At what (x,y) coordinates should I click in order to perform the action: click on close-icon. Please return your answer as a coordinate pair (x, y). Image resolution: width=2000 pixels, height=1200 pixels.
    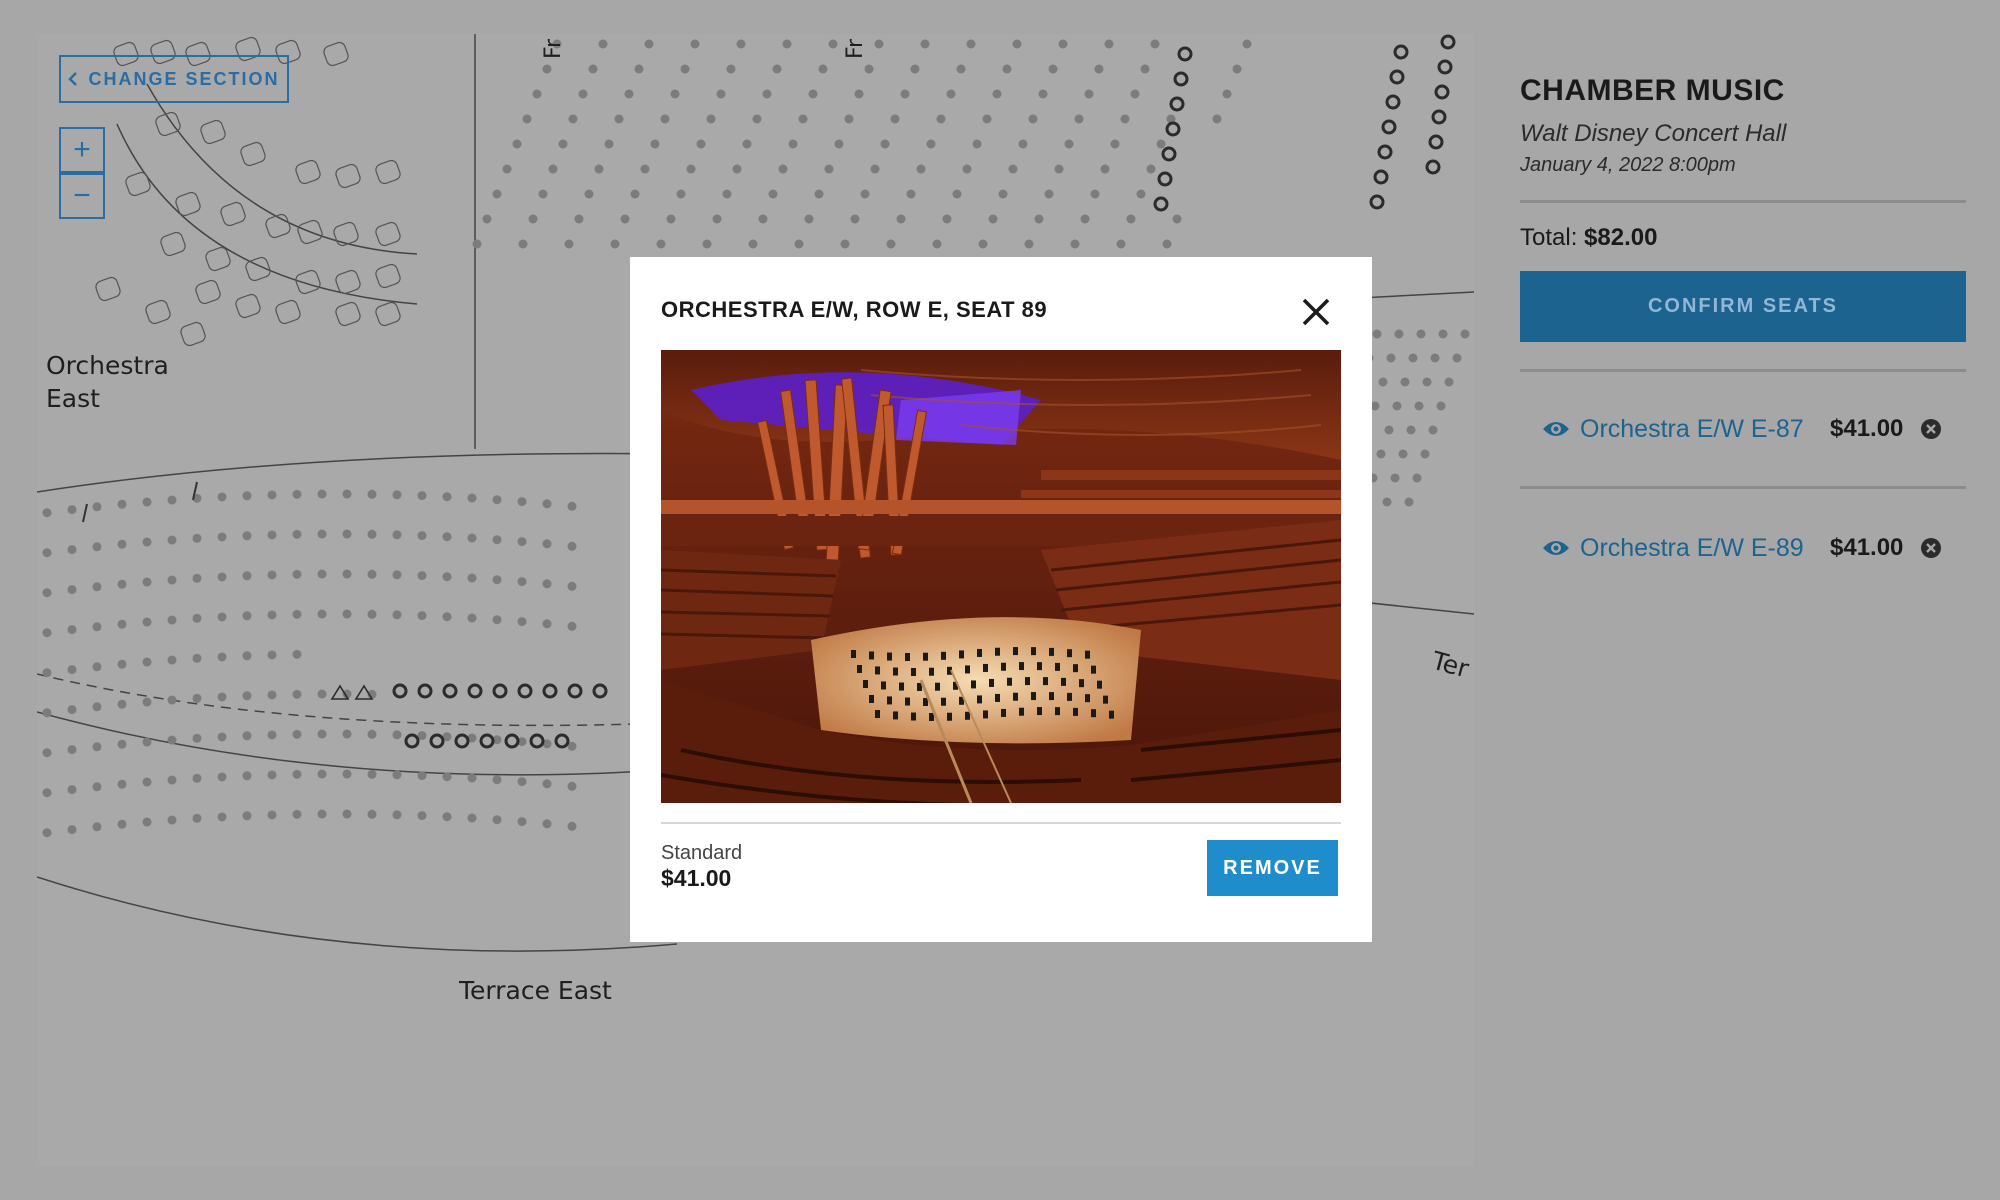
    Looking at the image, I should click on (1316, 312).